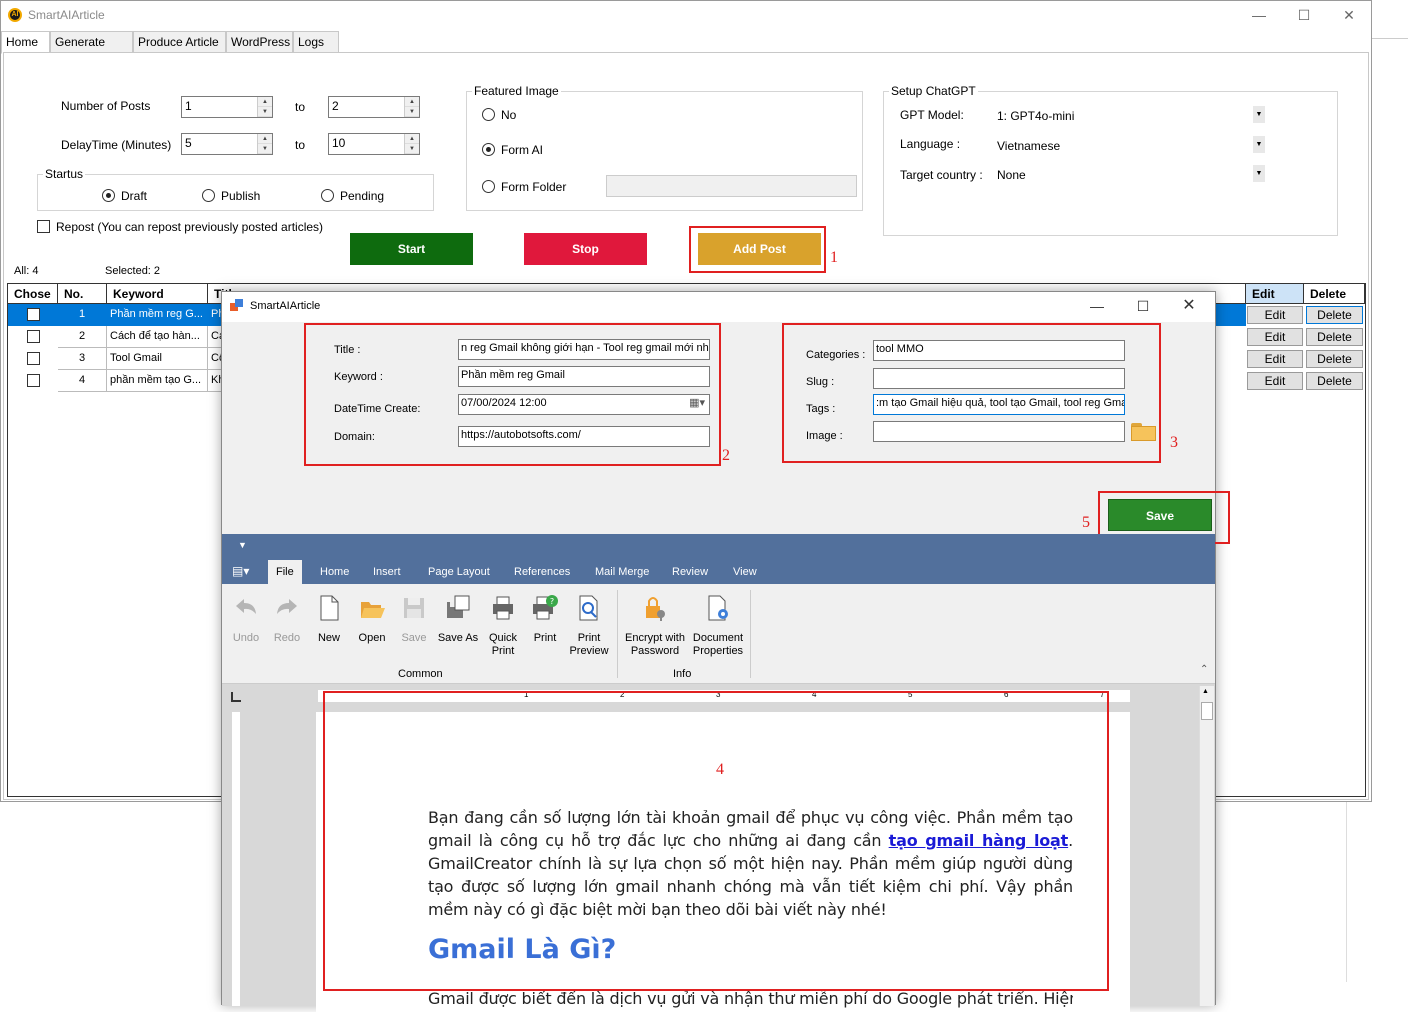 The height and width of the screenshot is (1012, 1408). Describe the element at coordinates (1275, 294) in the screenshot. I see `column-header-edit: Edit` at that location.